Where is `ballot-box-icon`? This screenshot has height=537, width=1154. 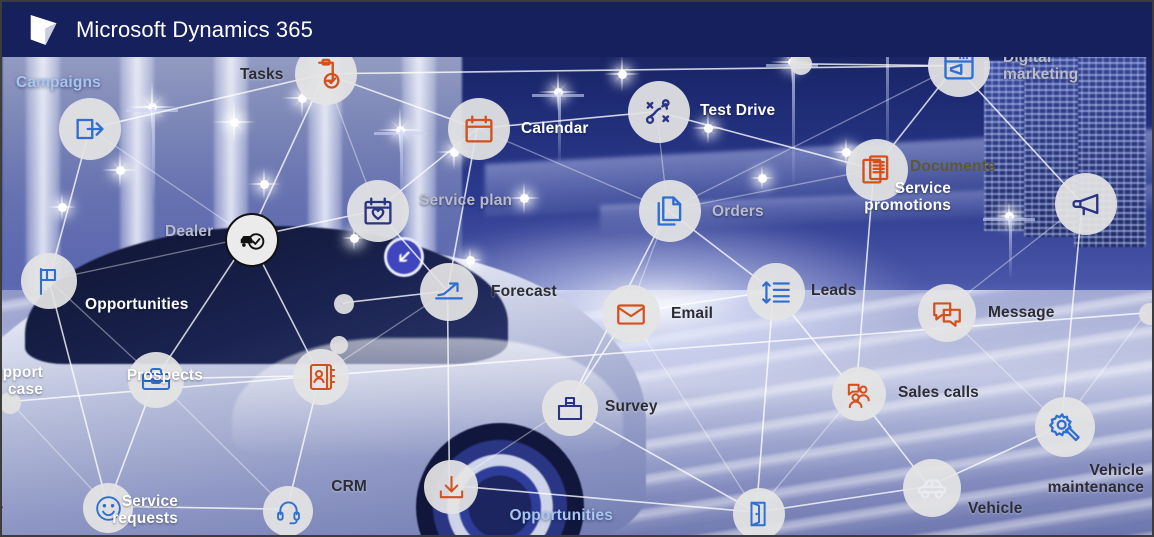 ballot-box-icon is located at coordinates (570, 408).